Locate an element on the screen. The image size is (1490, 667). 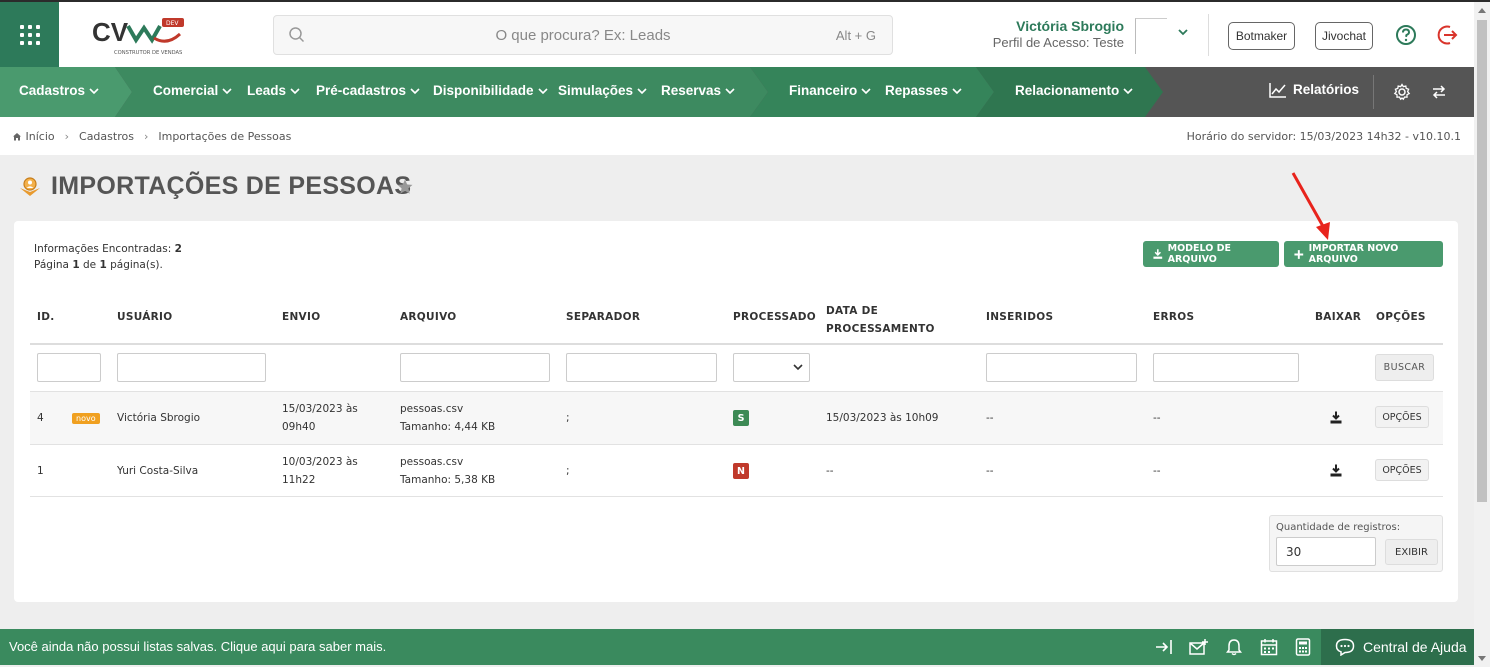
cell-inseridos: -- is located at coordinates (990, 471).